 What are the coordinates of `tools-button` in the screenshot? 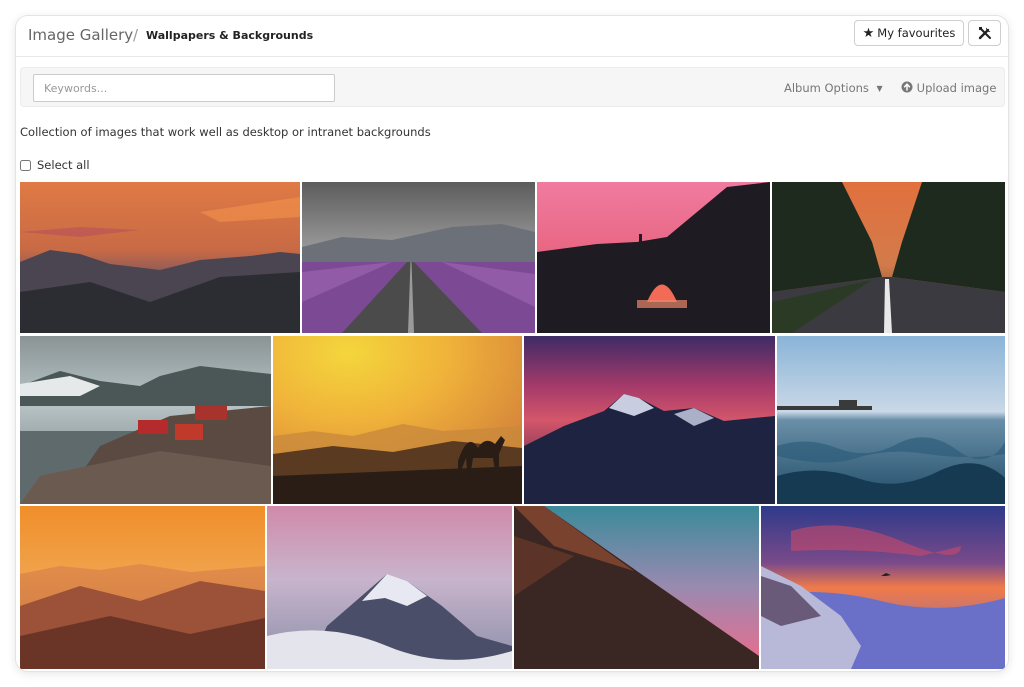 It's located at (984, 33).